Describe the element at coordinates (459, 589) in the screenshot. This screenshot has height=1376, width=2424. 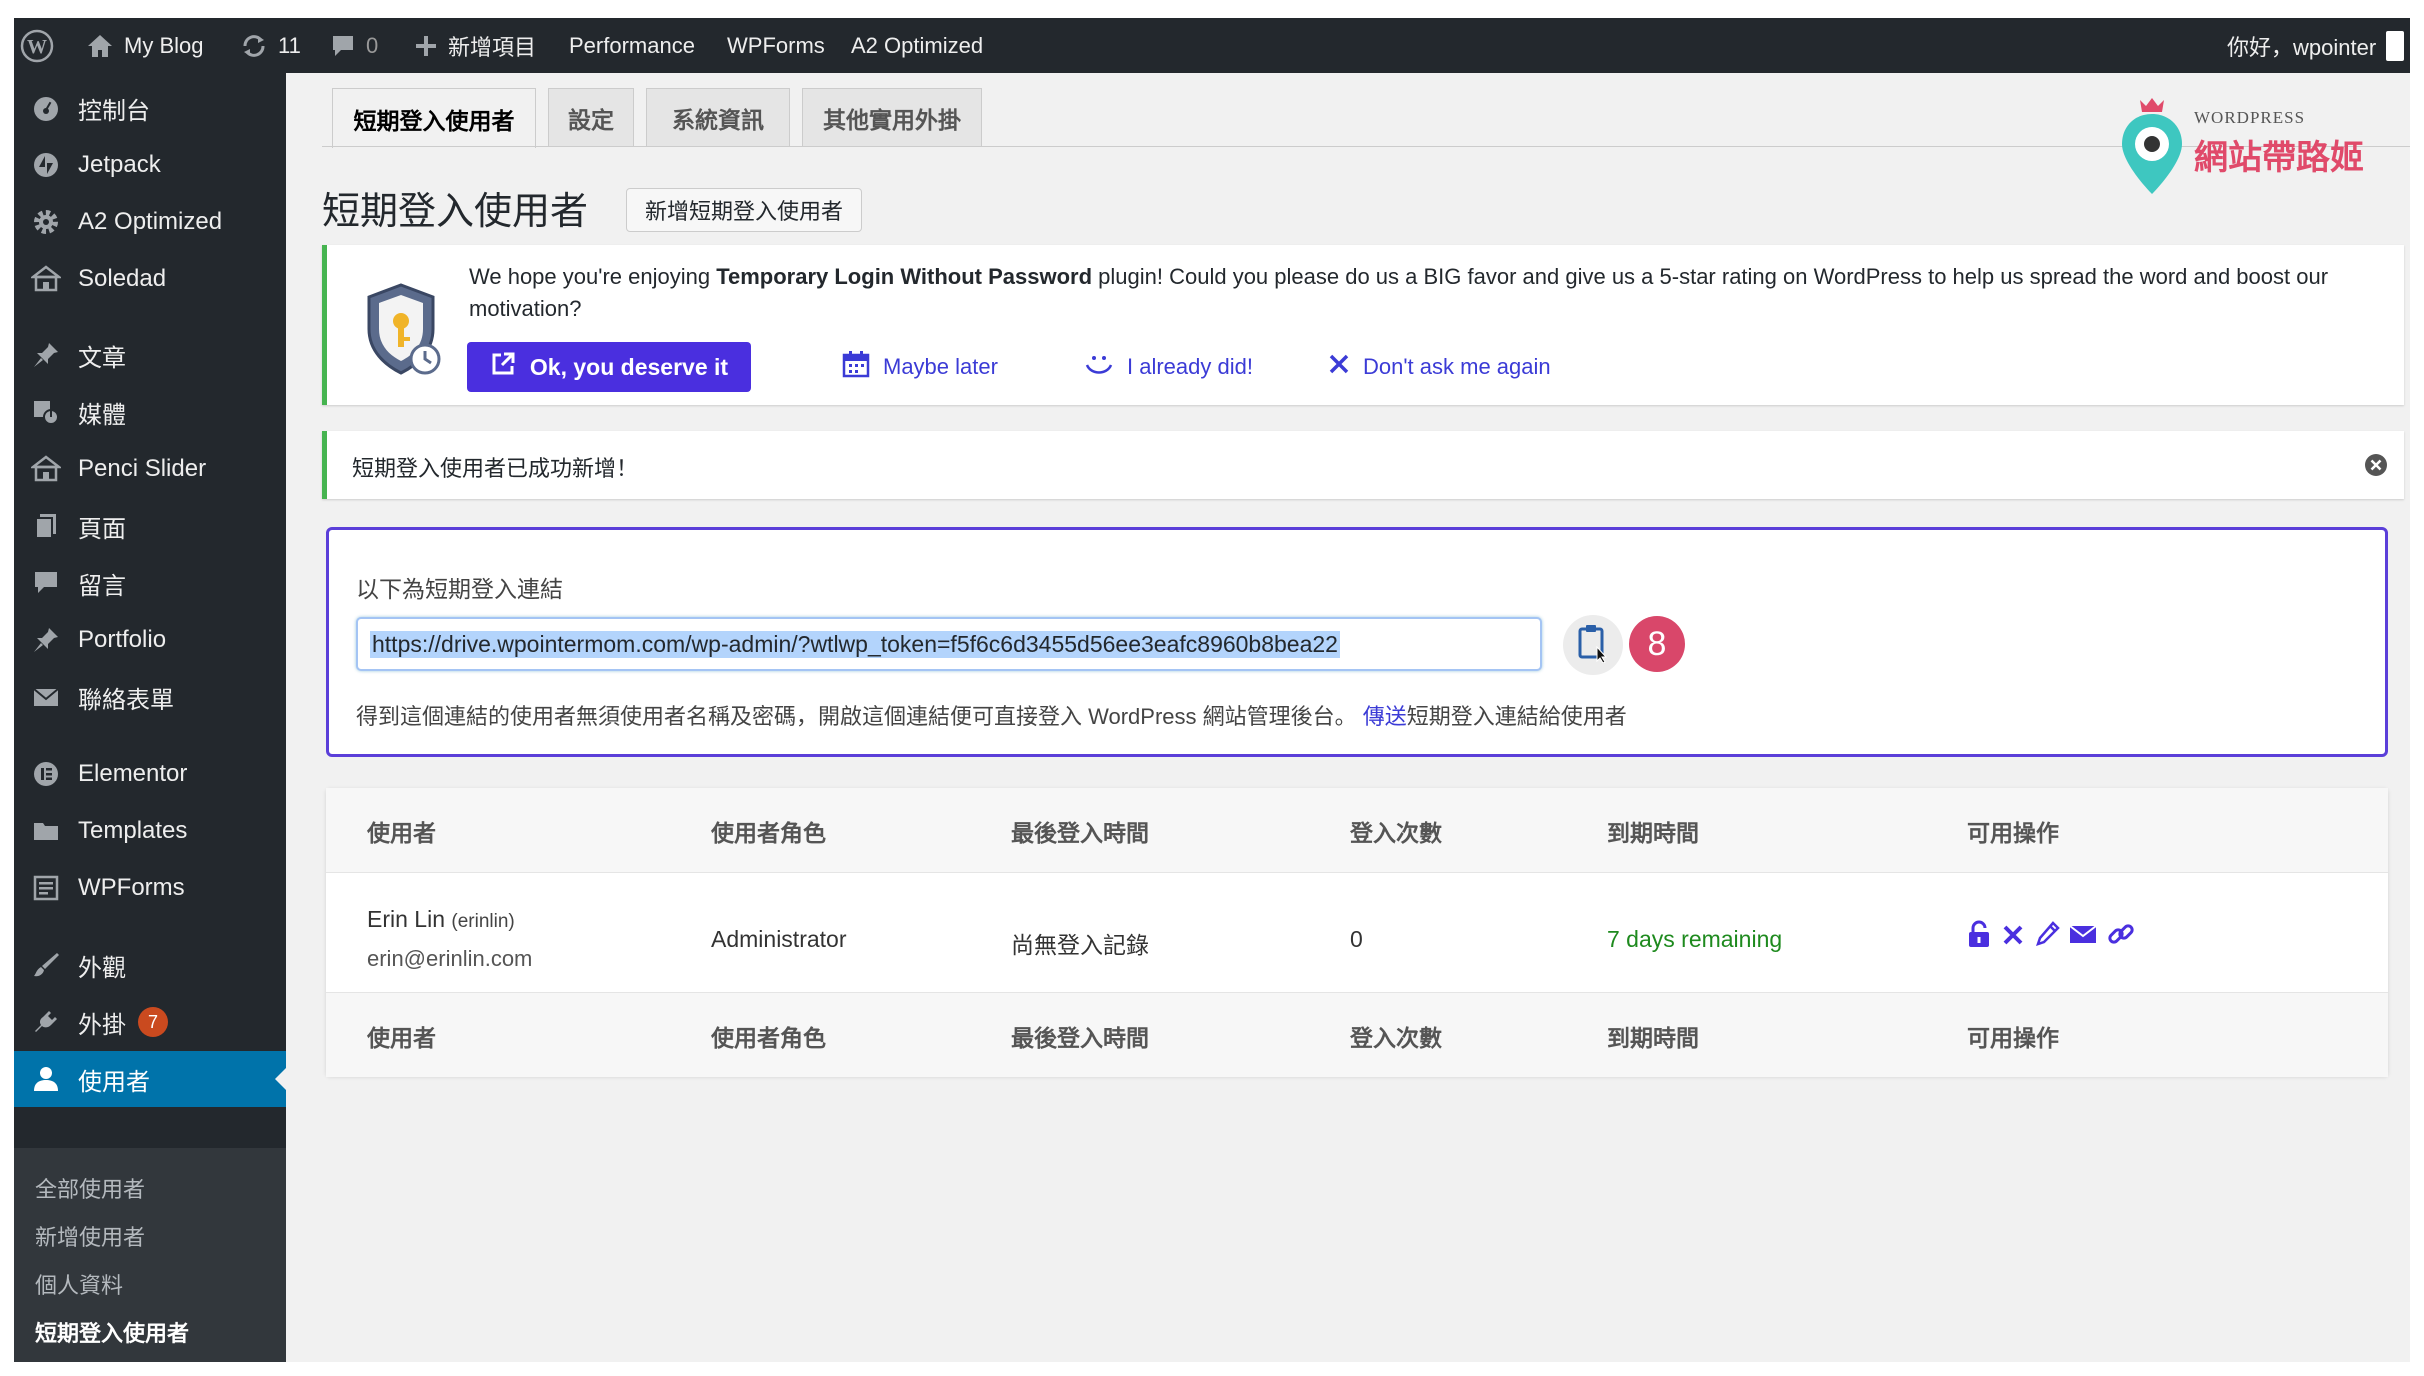
I see `link-box-label: 以下為短期登入連結` at that location.